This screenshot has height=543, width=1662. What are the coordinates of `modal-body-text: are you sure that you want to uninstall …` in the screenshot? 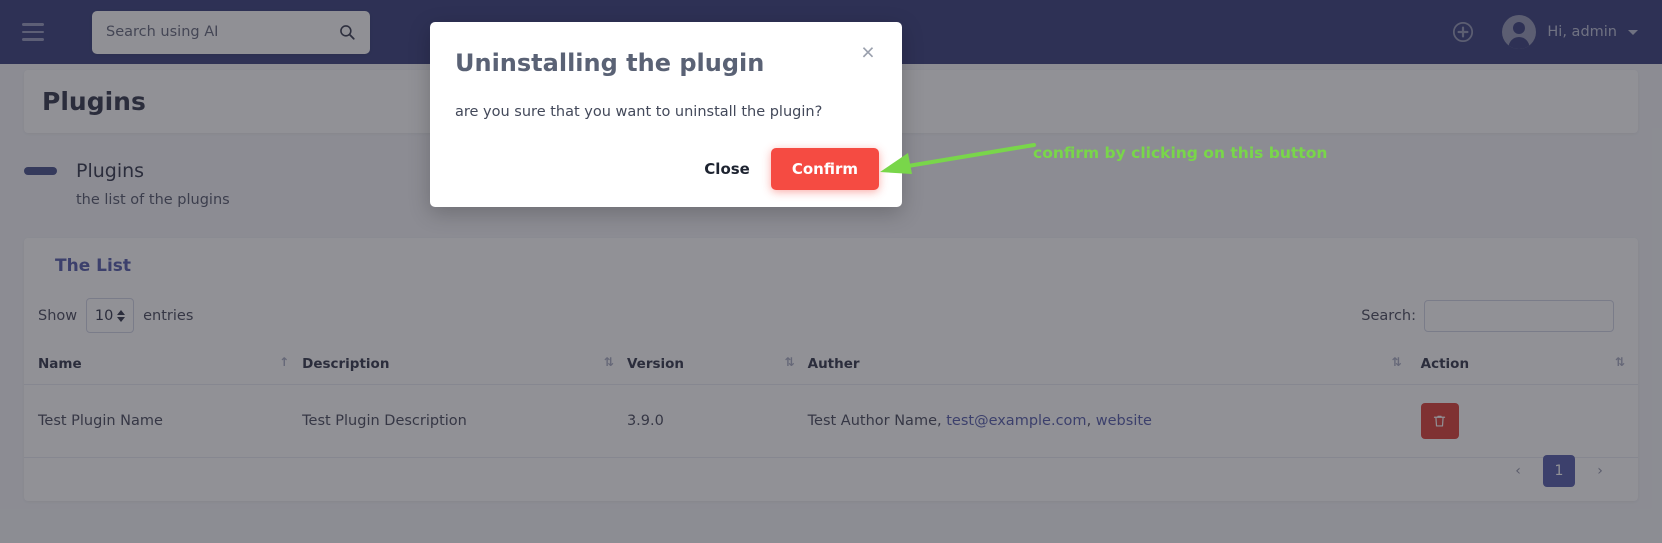 It's located at (639, 112).